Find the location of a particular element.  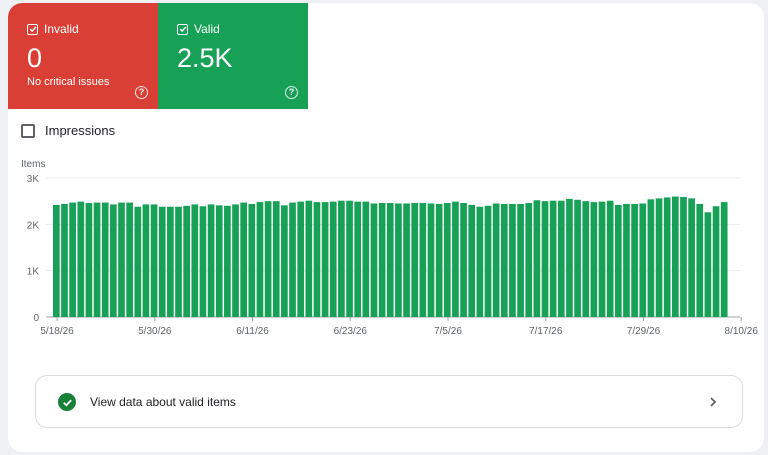

invalid-tile-header: Invalid is located at coordinates (53, 29).